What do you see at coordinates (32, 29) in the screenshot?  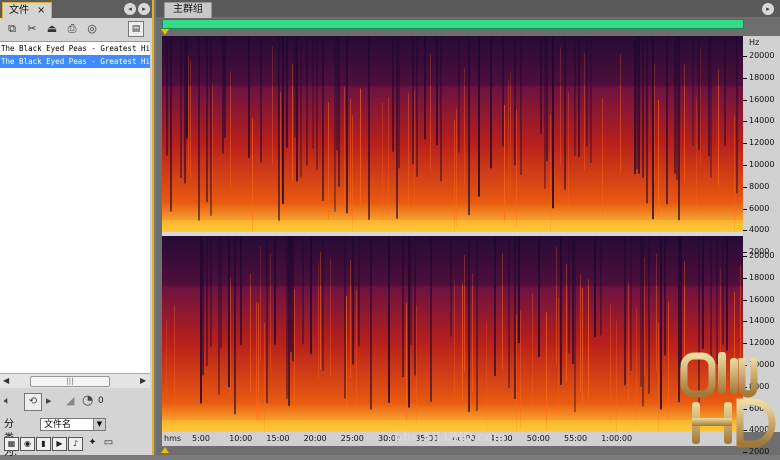 I see `close-file-icon: ✂` at bounding box center [32, 29].